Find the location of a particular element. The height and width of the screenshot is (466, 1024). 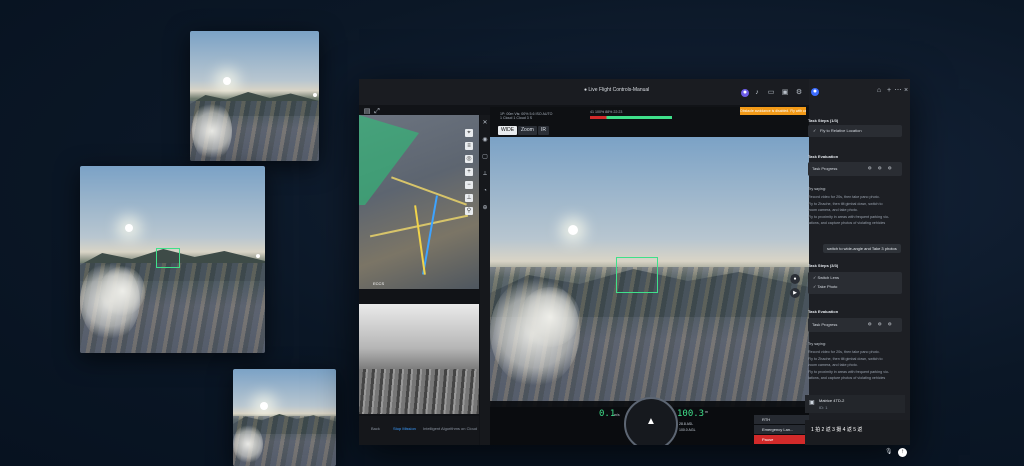

agl-readout: 100.0 AGL is located at coordinates (687, 430).